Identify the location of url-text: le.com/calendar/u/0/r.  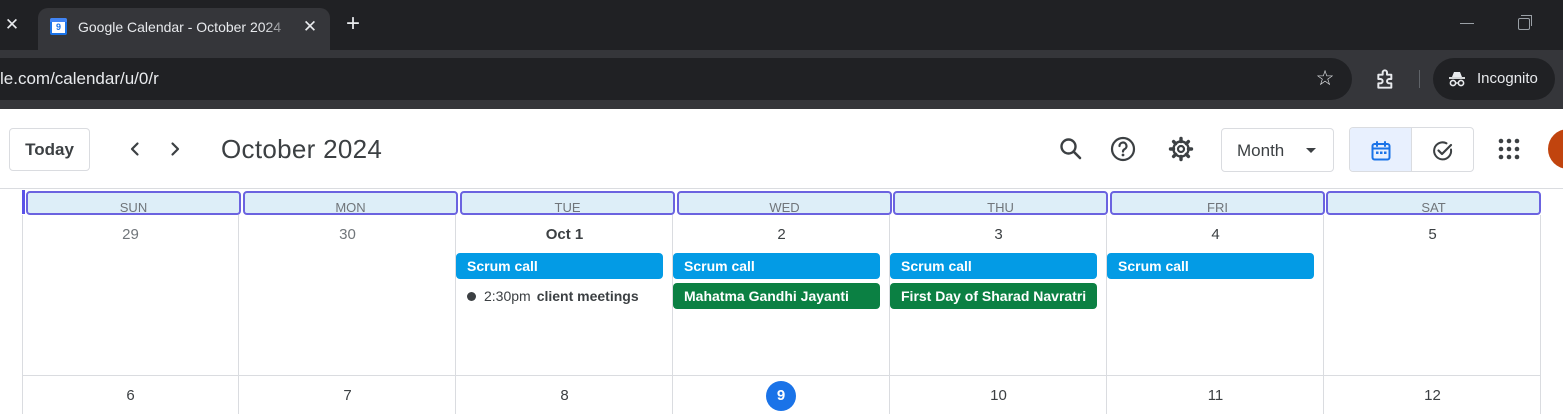
(79, 79).